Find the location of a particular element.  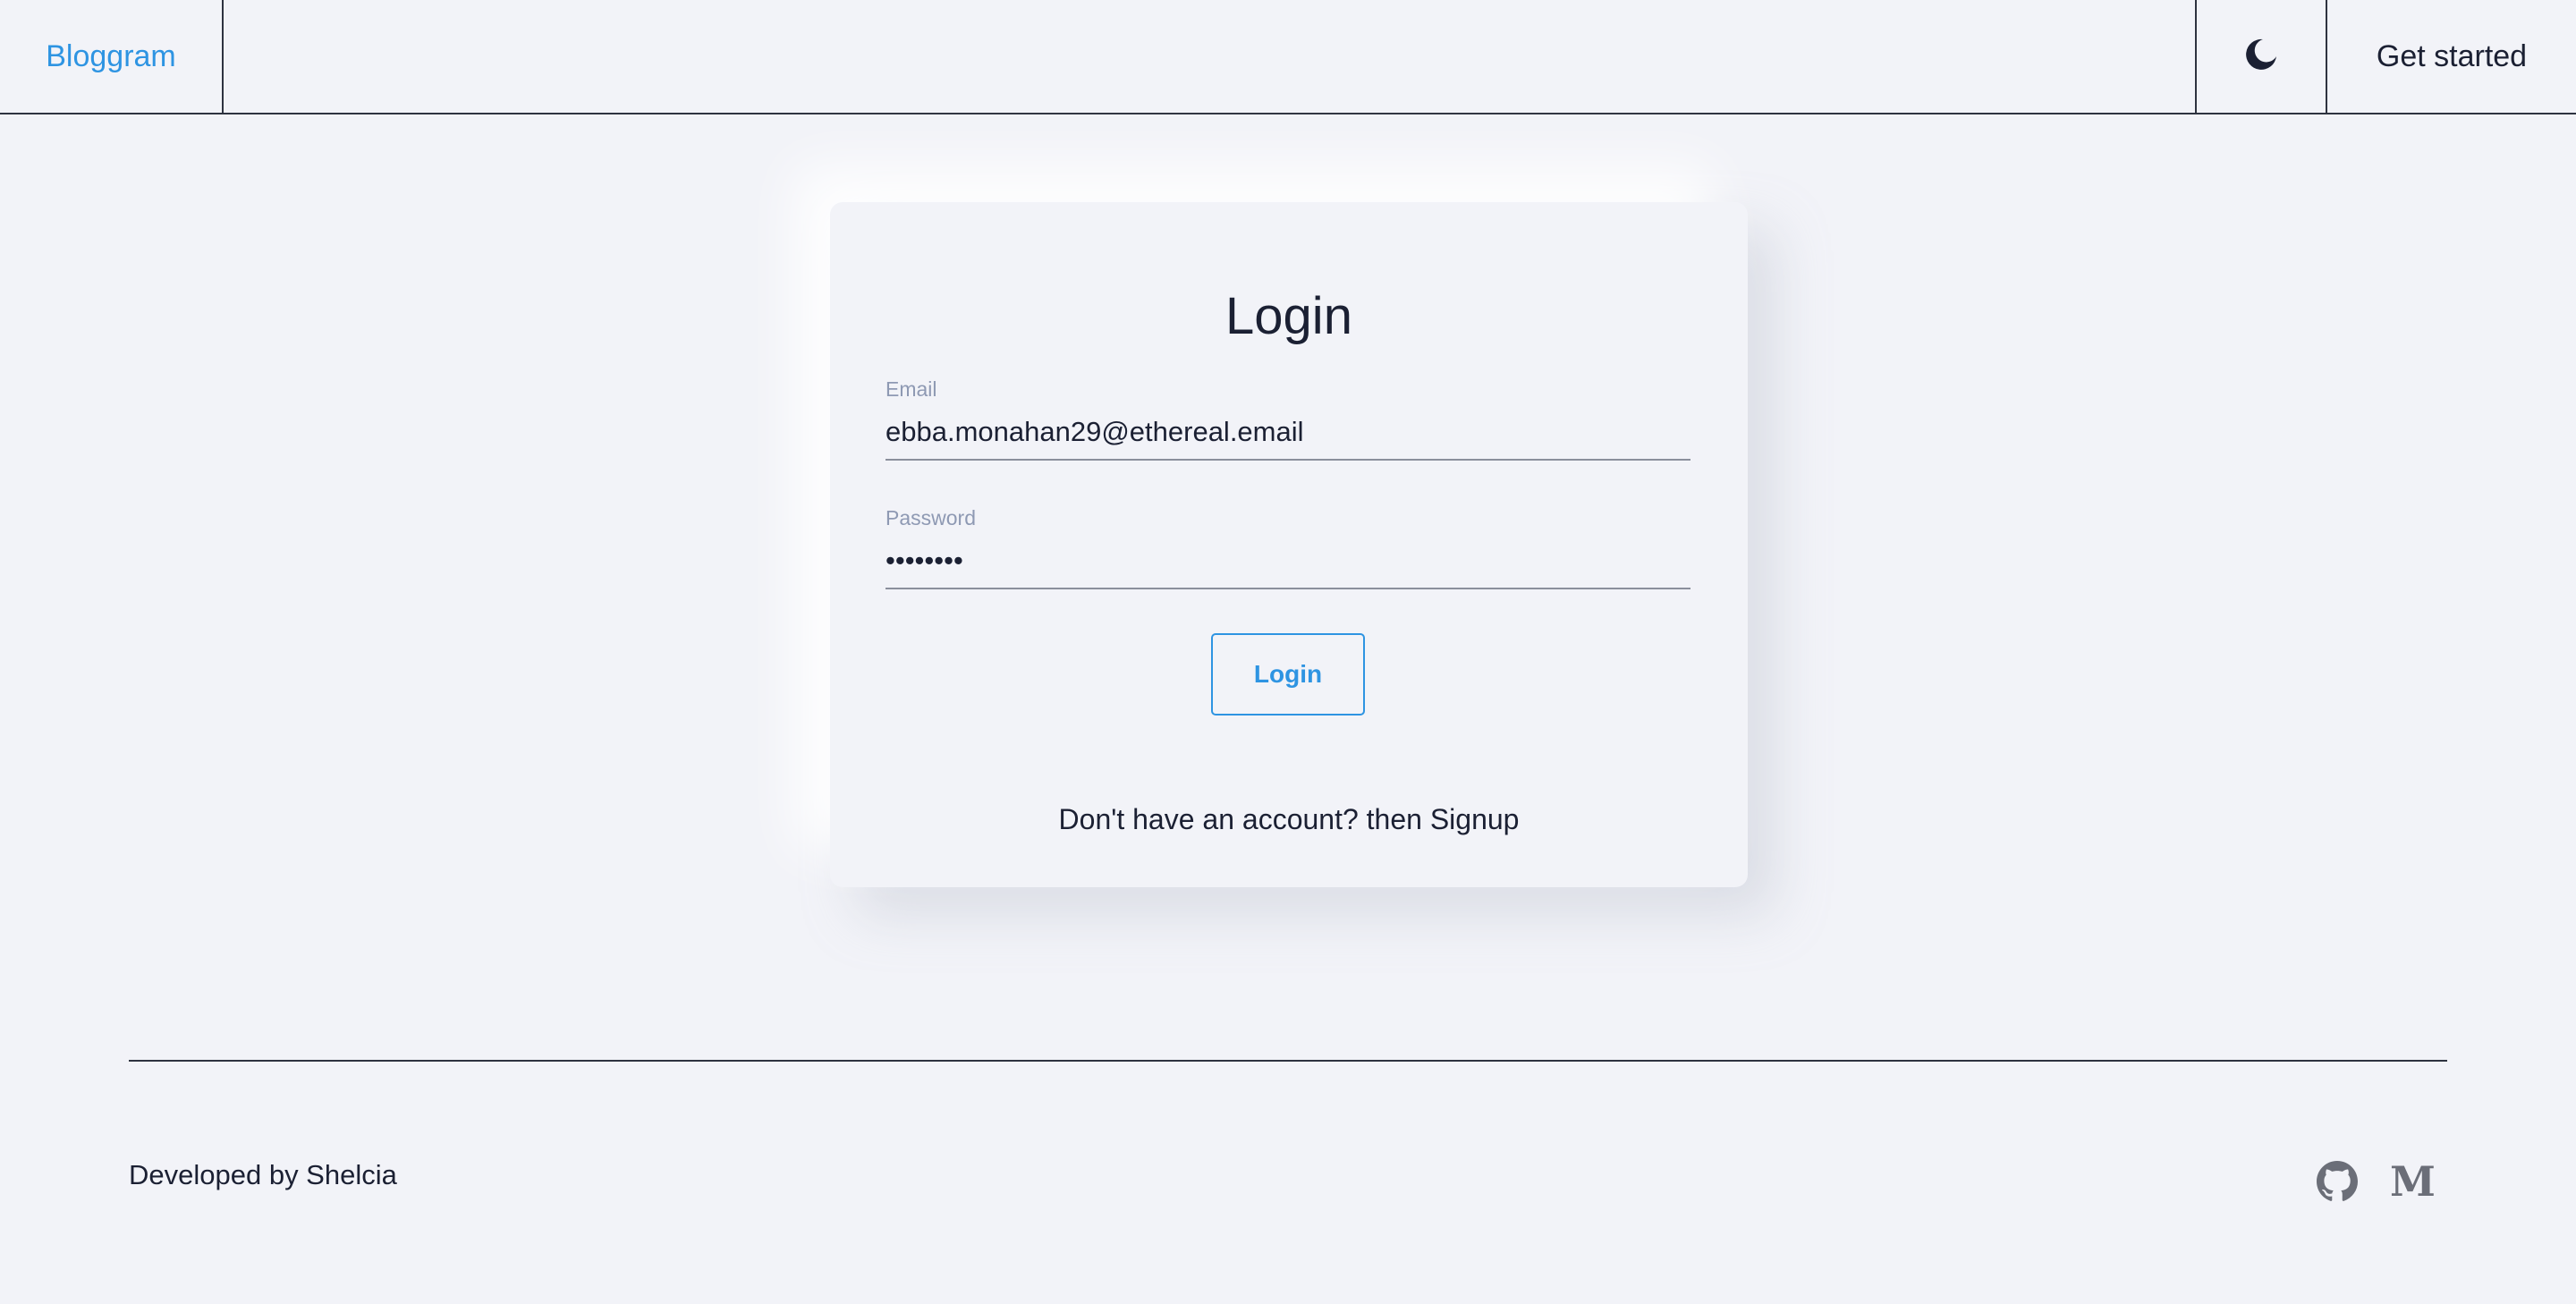

footer-divider is located at coordinates (1288, 1061).